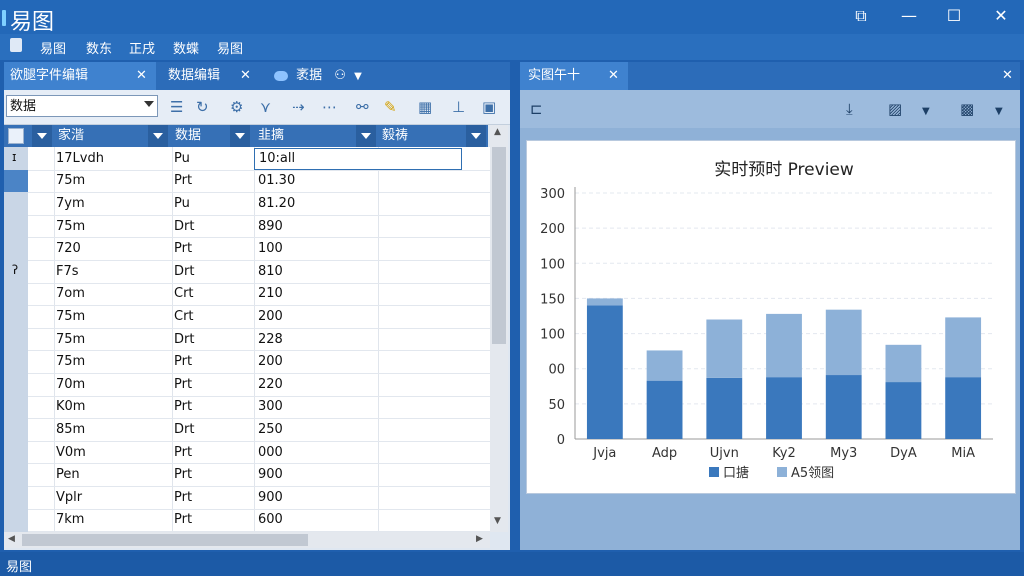 The image size is (1024, 576). Describe the element at coordinates (236, 107) in the screenshot. I see `gear-icon: ⚙` at that location.